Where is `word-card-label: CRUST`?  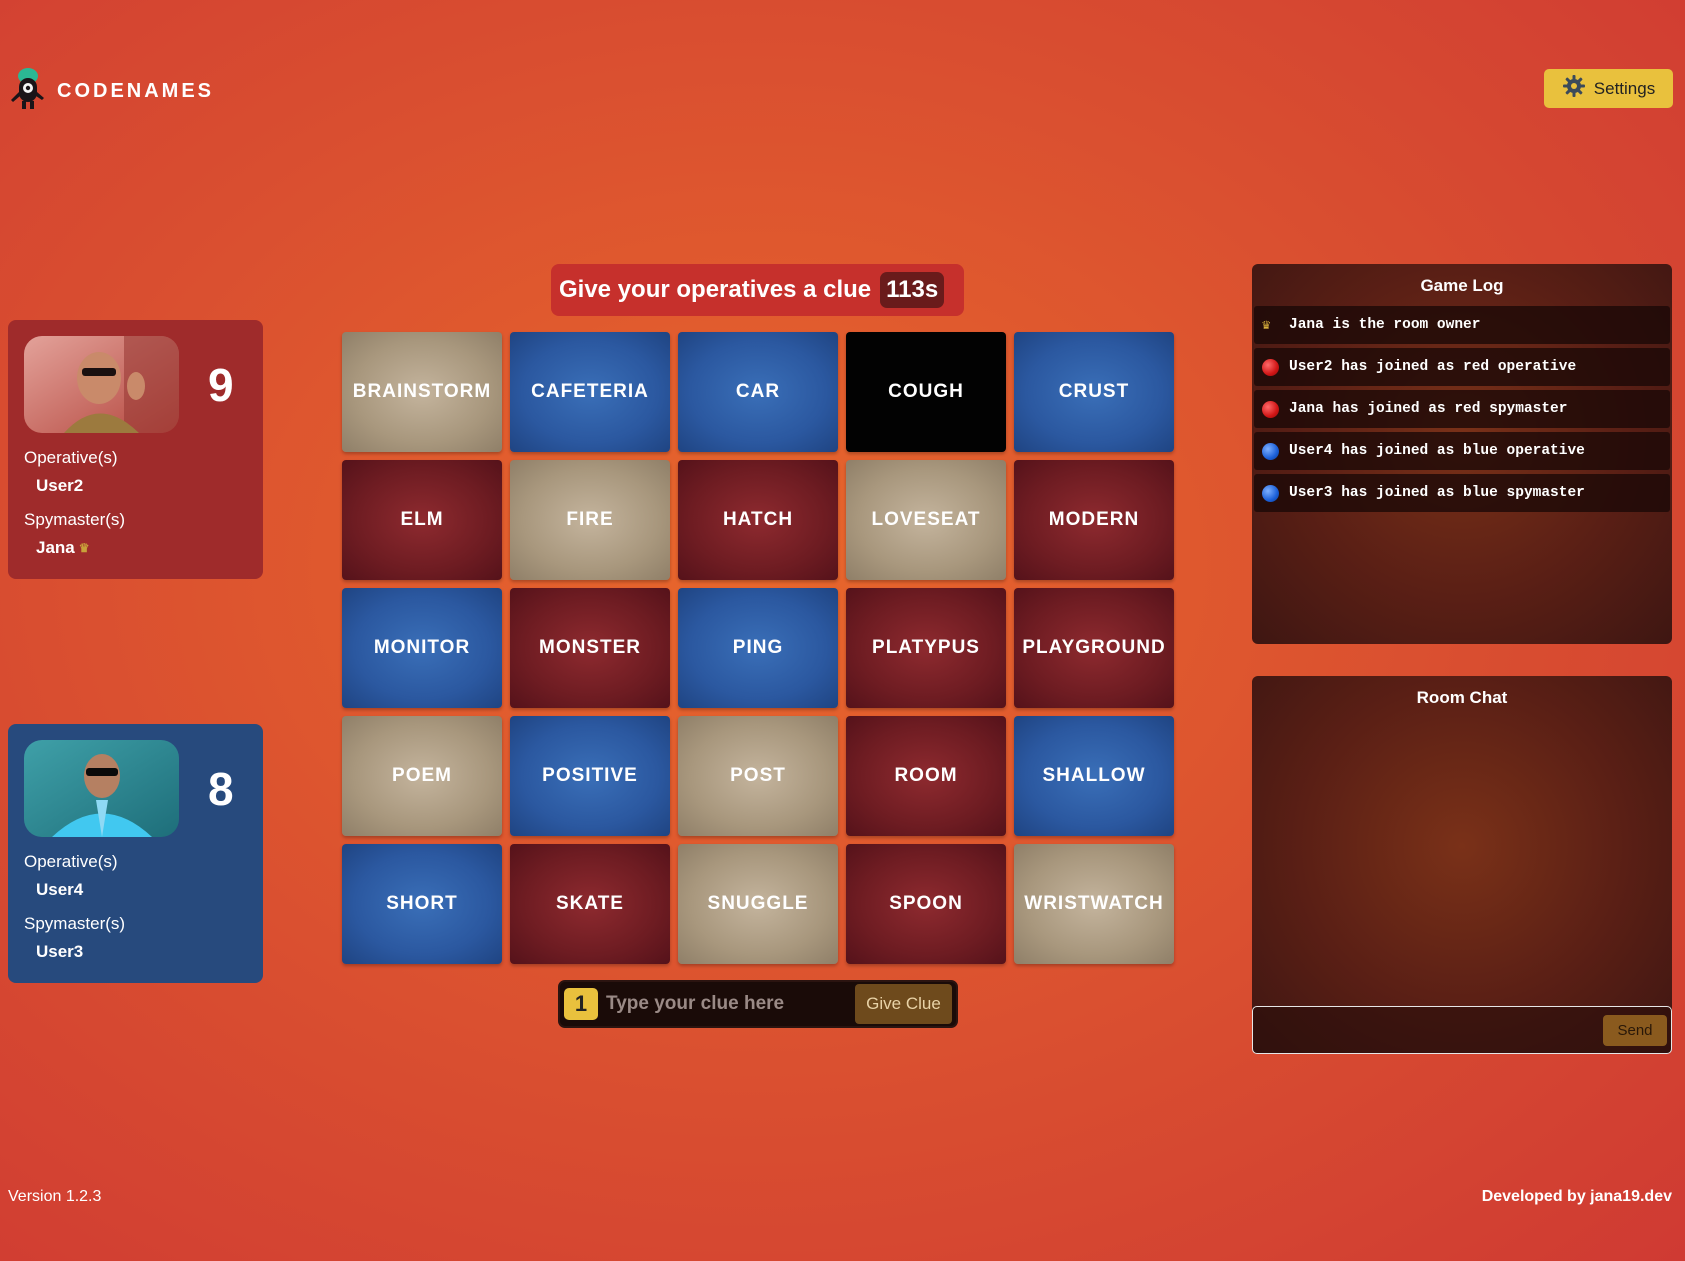 word-card-label: CRUST is located at coordinates (1094, 391).